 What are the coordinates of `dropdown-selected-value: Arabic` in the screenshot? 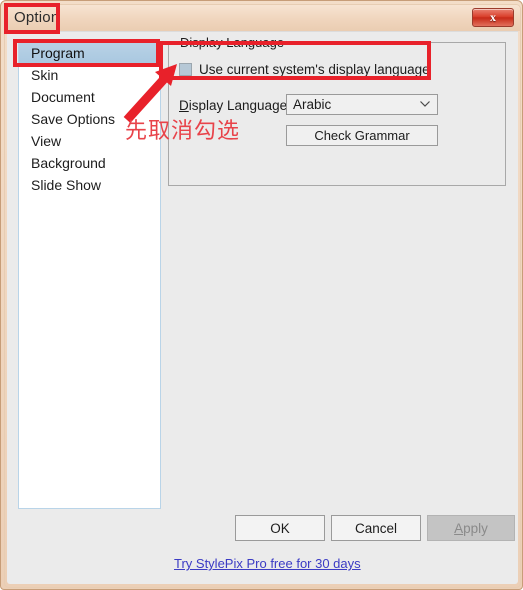 It's located at (312, 104).